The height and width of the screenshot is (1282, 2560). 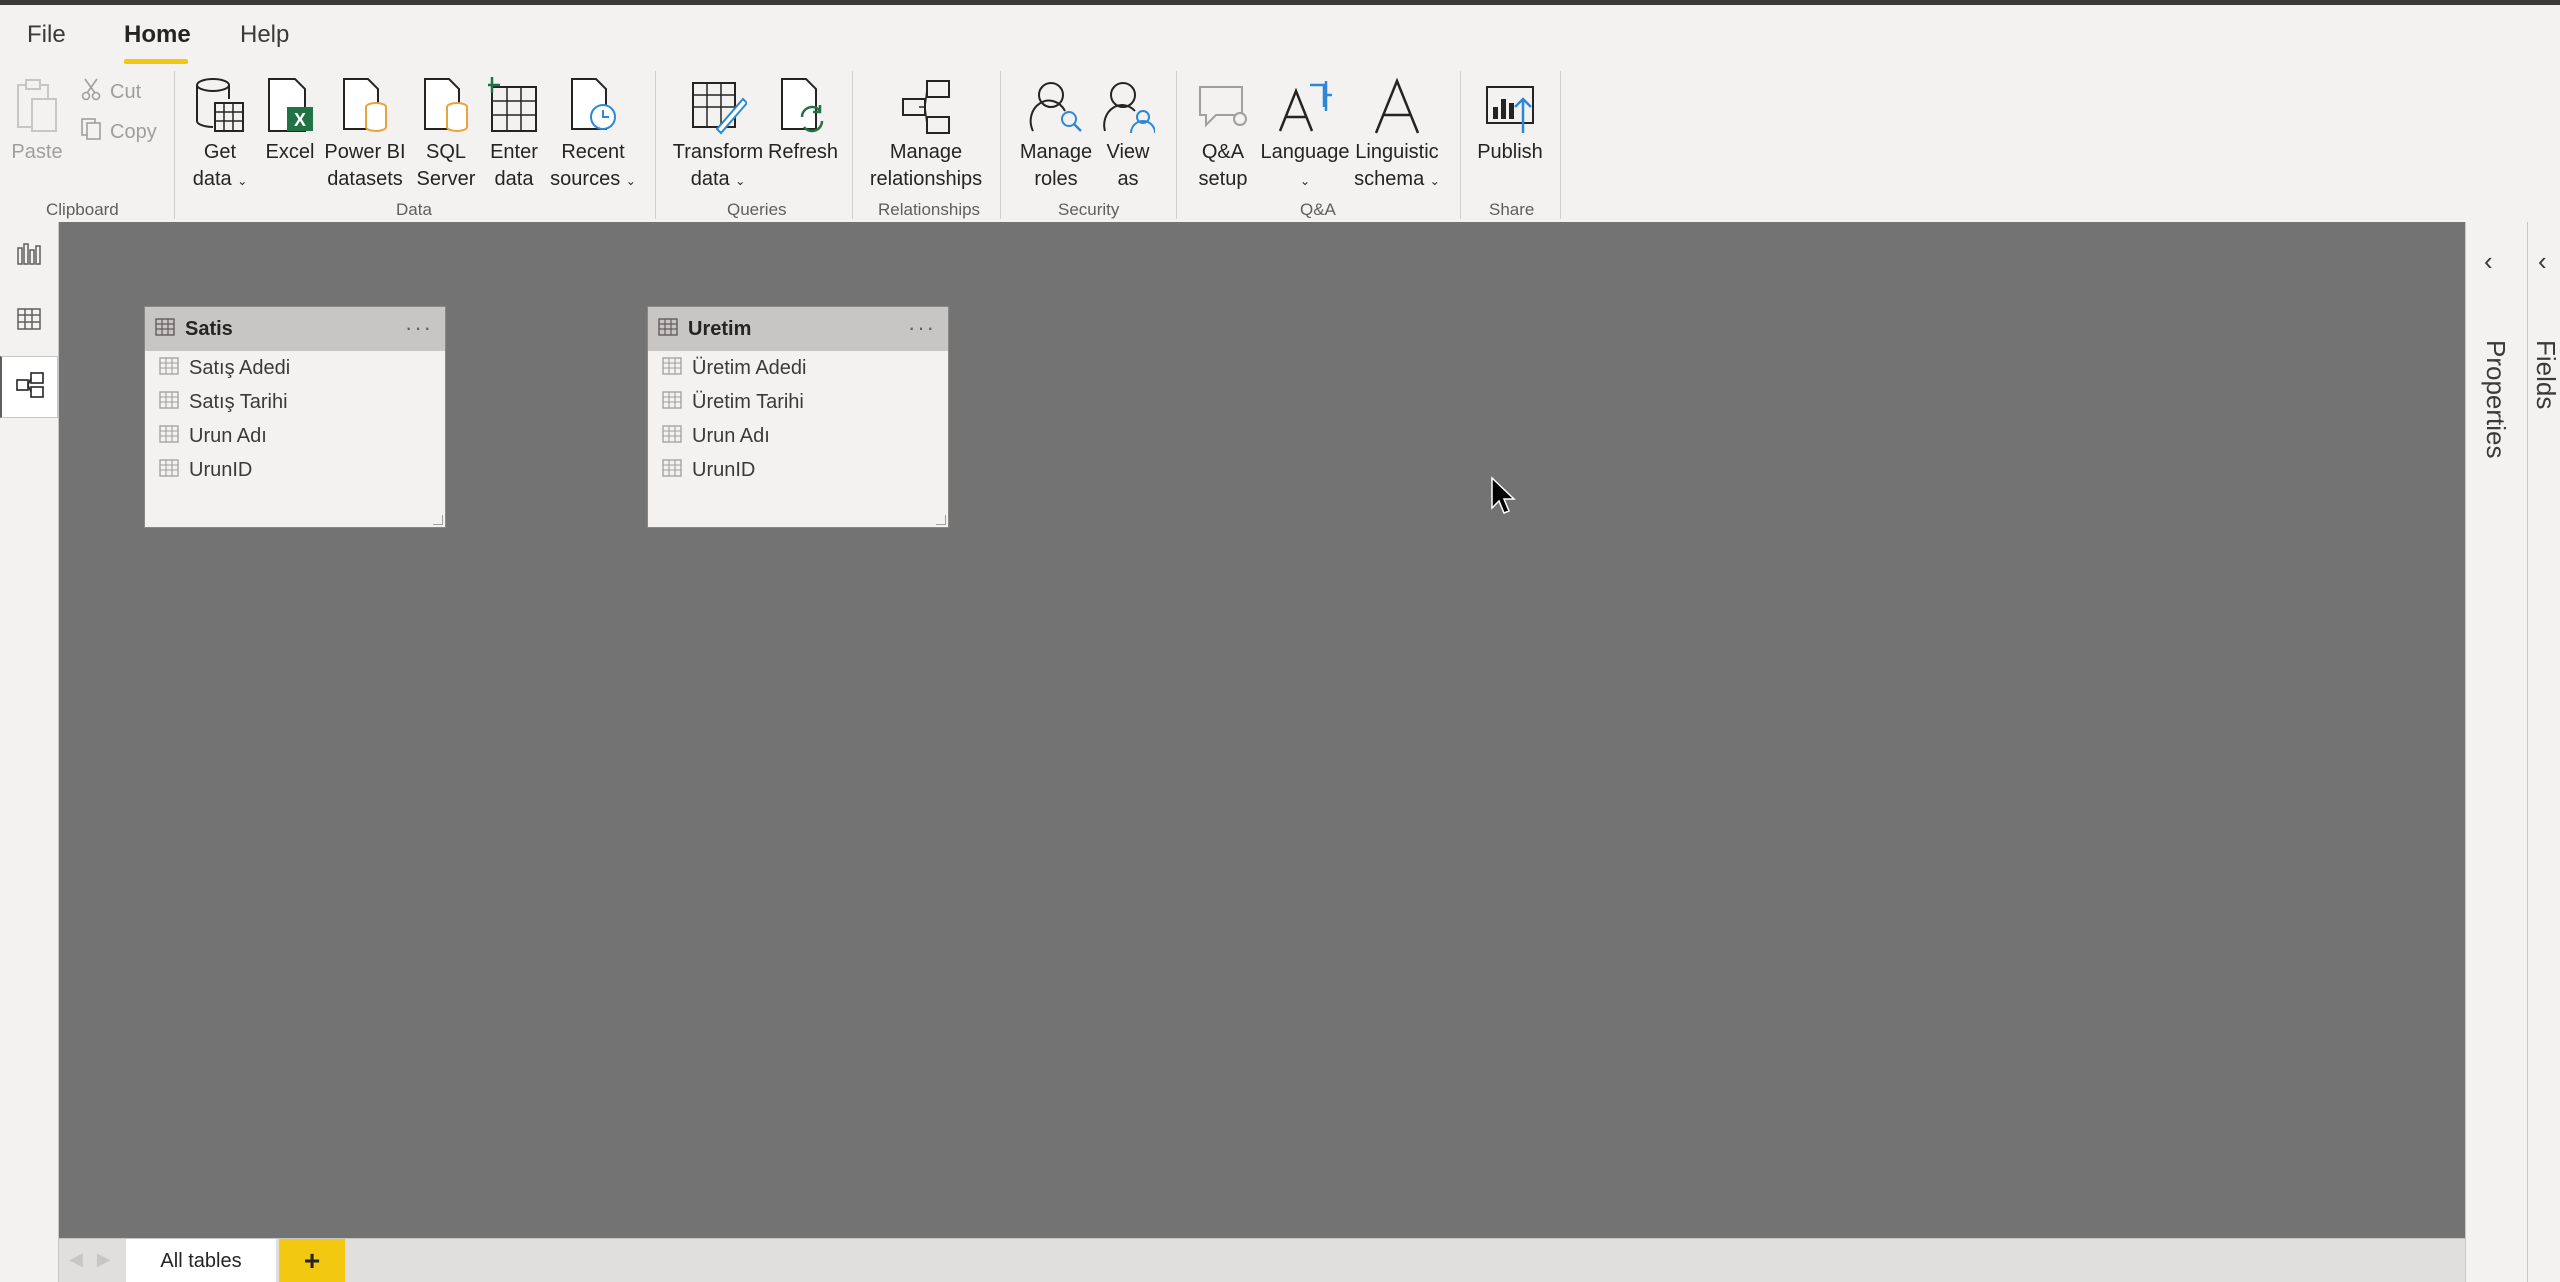 What do you see at coordinates (1223, 106) in the screenshot?
I see `qa-setup-icon` at bounding box center [1223, 106].